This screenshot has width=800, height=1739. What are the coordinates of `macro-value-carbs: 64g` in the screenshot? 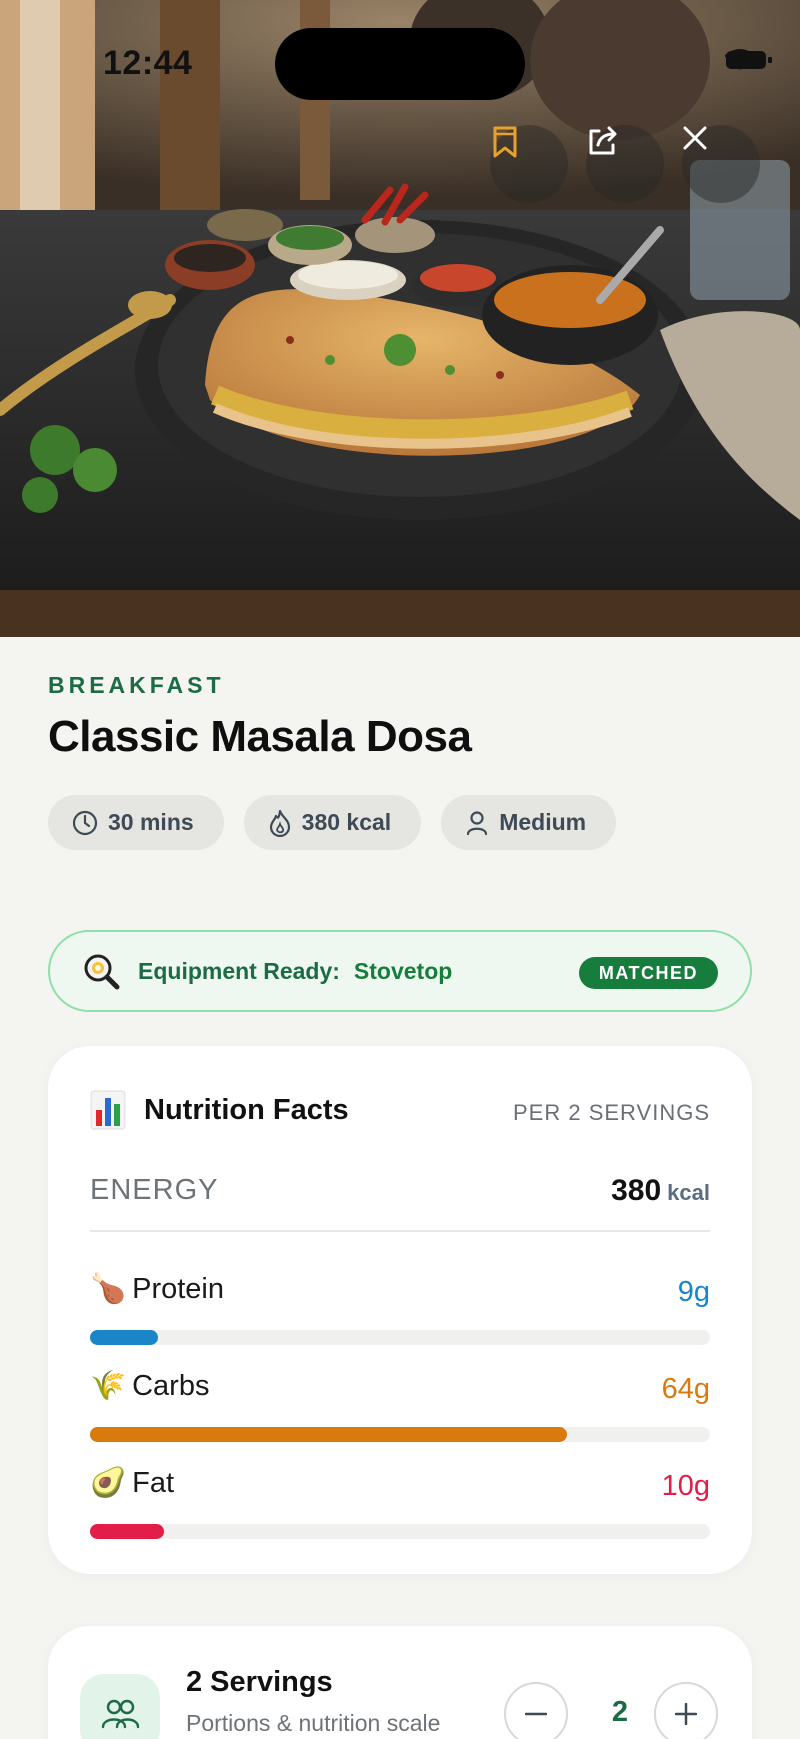 It's located at (685, 1389).